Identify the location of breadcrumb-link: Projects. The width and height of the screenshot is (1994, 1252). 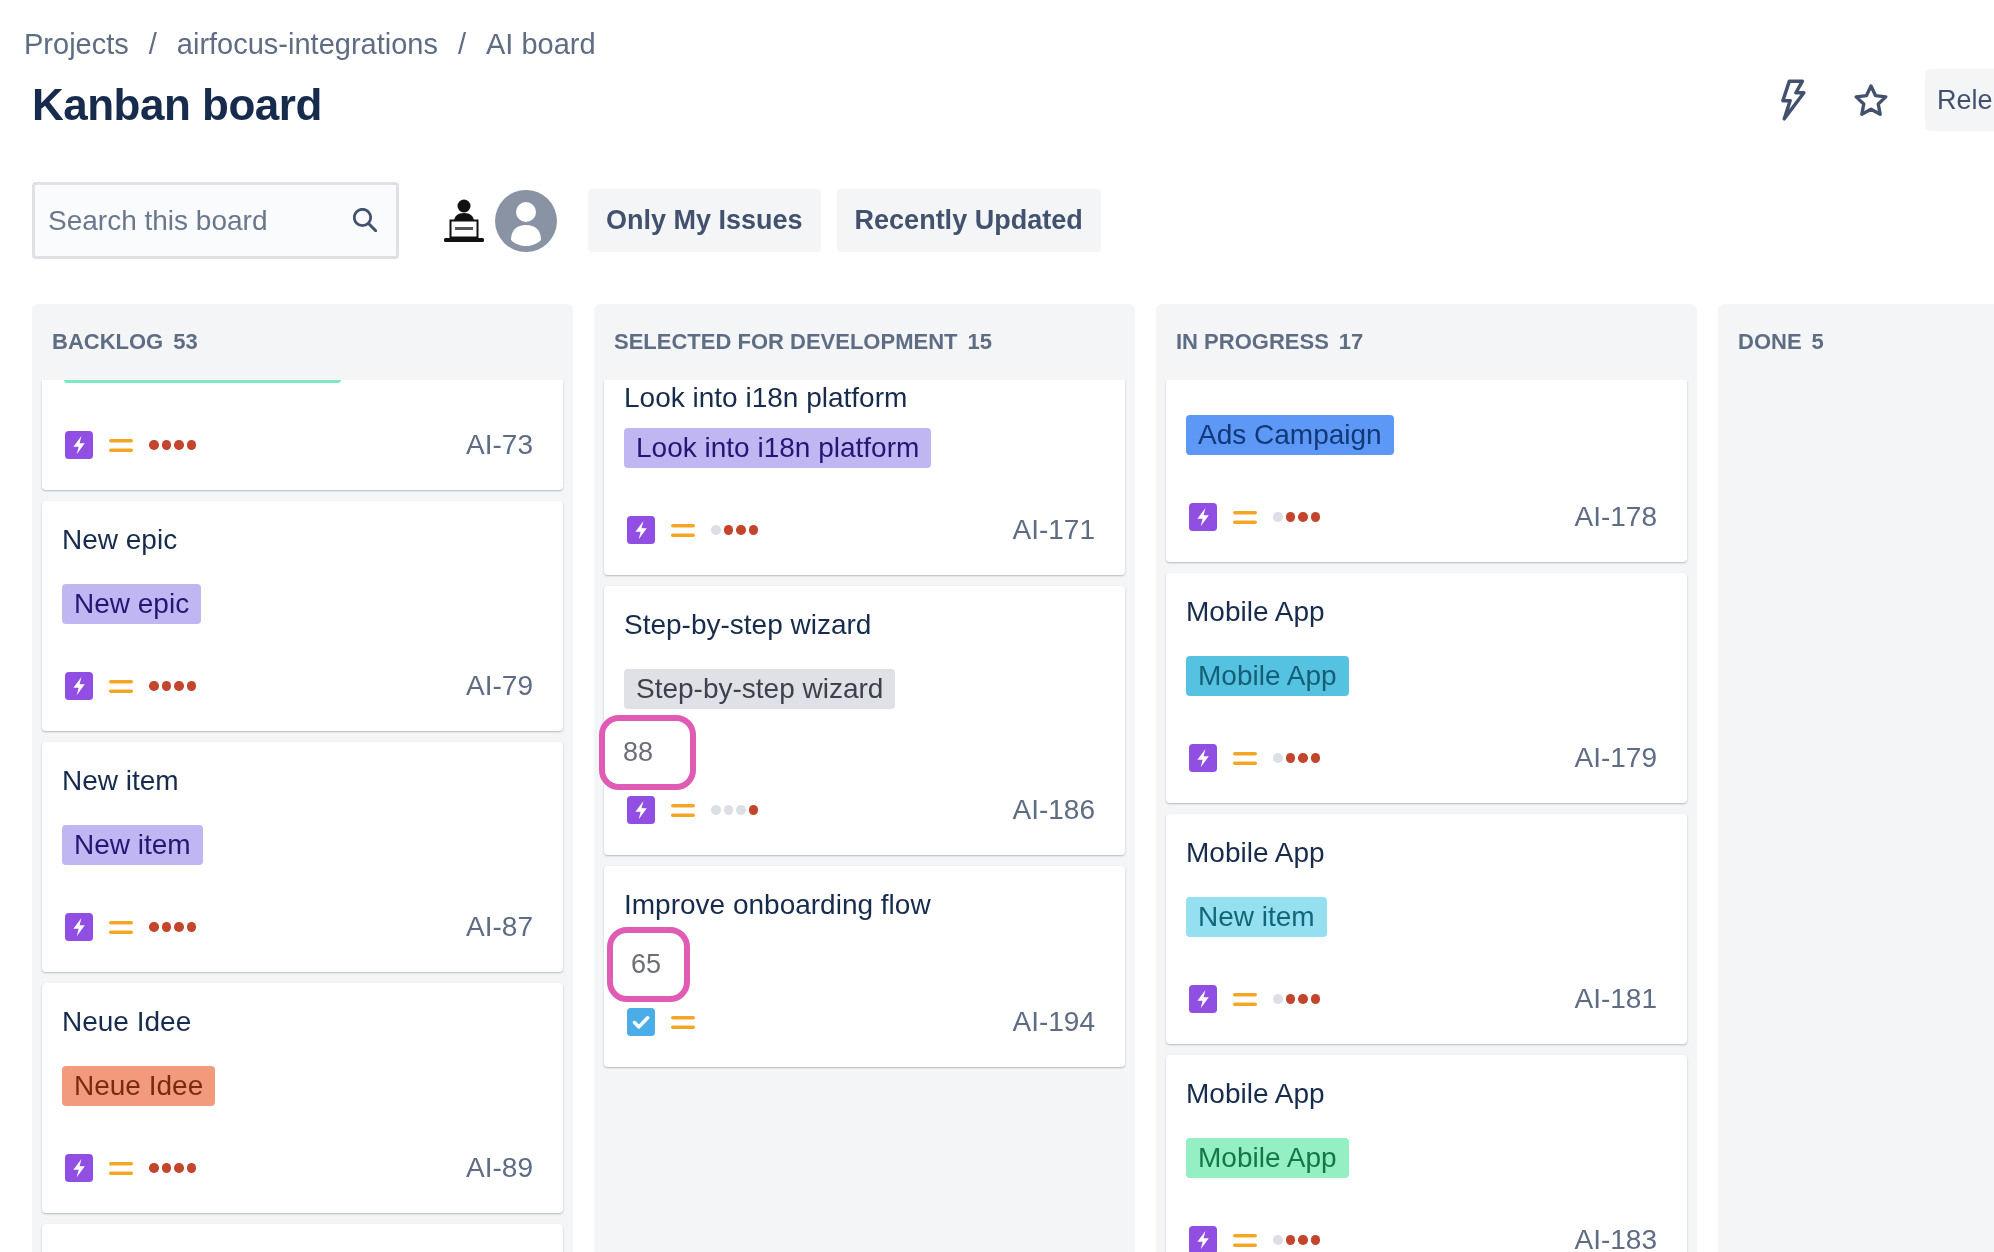
(76, 44).